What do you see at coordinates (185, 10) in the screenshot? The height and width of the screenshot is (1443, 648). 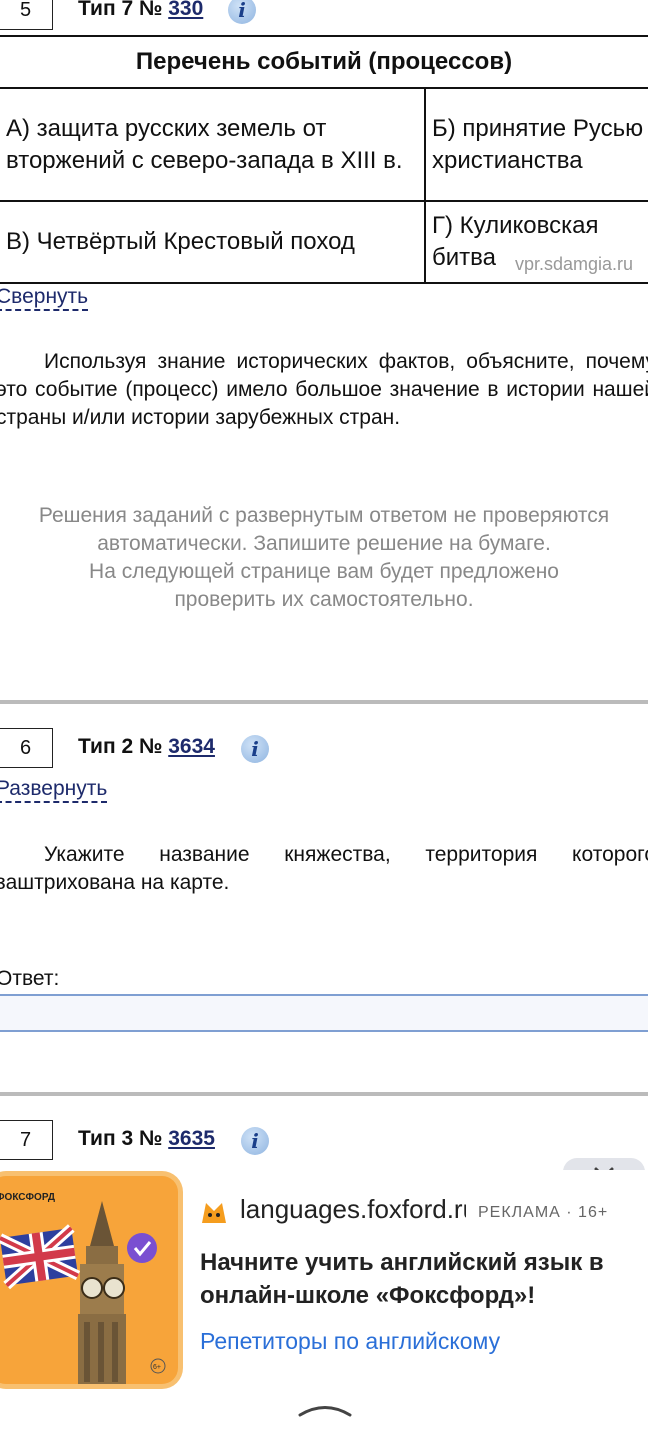 I see `task-id-link: 330` at bounding box center [185, 10].